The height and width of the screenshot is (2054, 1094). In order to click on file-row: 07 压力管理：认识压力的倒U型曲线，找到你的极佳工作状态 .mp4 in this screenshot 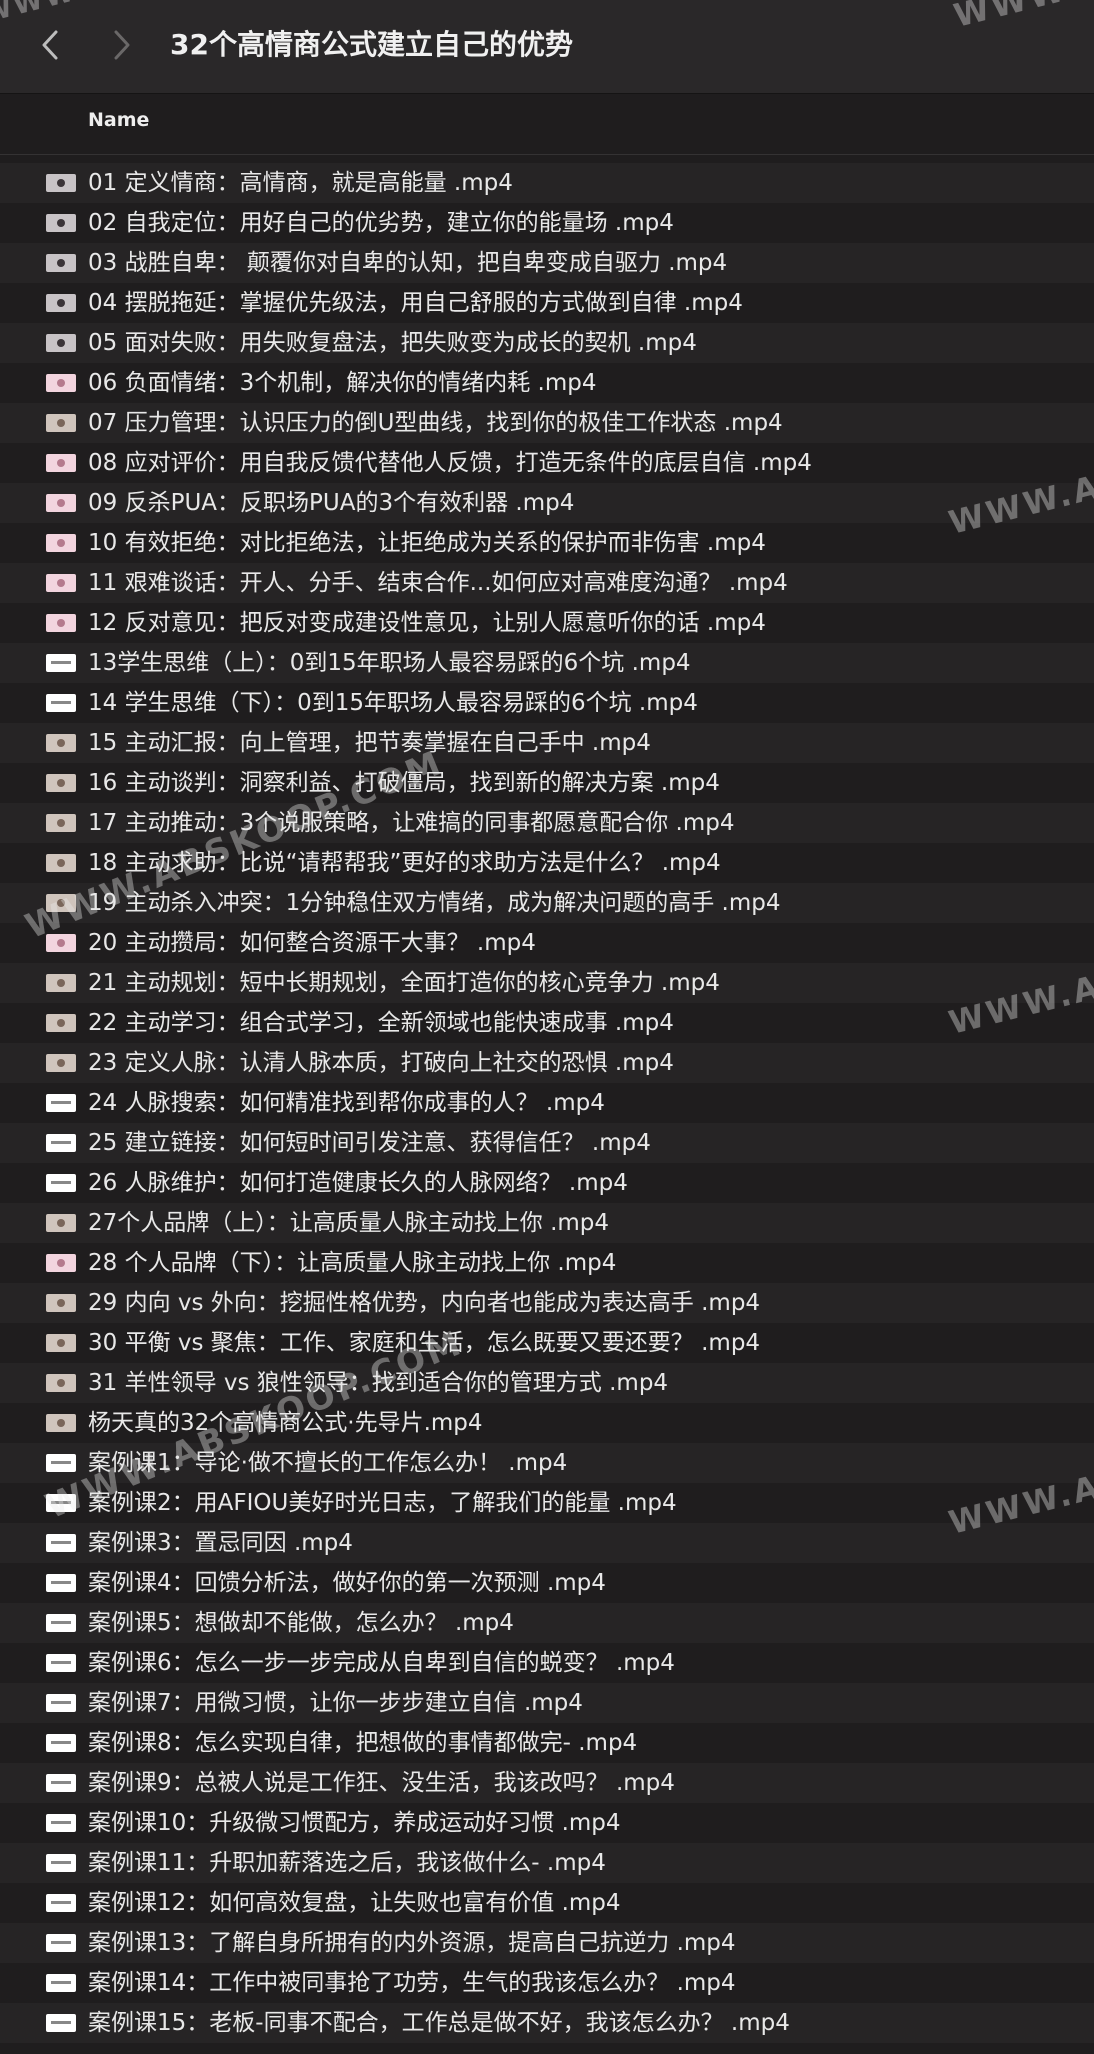, I will do `click(547, 423)`.